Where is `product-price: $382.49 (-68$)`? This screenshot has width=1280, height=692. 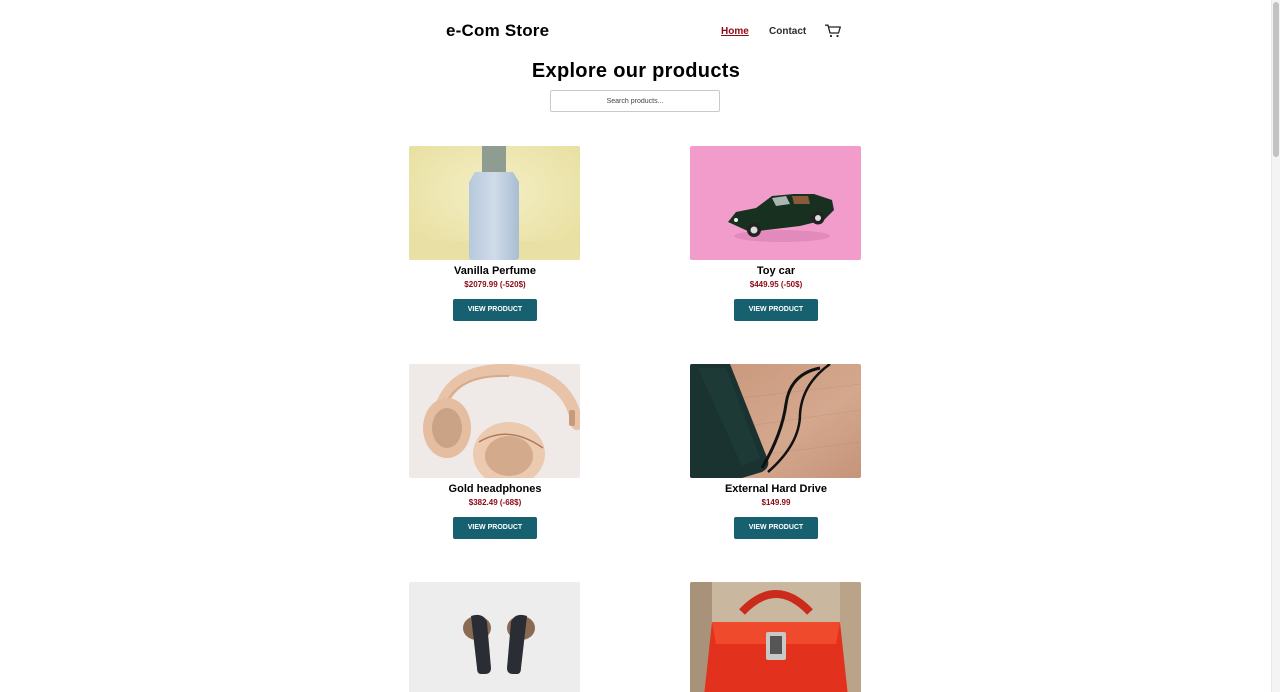 product-price: $382.49 (-68$) is located at coordinates (495, 502).